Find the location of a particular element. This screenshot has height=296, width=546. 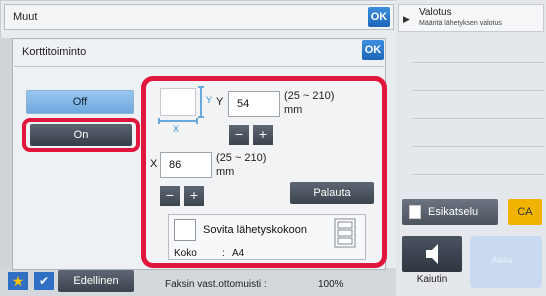

y-plus-button: + is located at coordinates (263, 135).